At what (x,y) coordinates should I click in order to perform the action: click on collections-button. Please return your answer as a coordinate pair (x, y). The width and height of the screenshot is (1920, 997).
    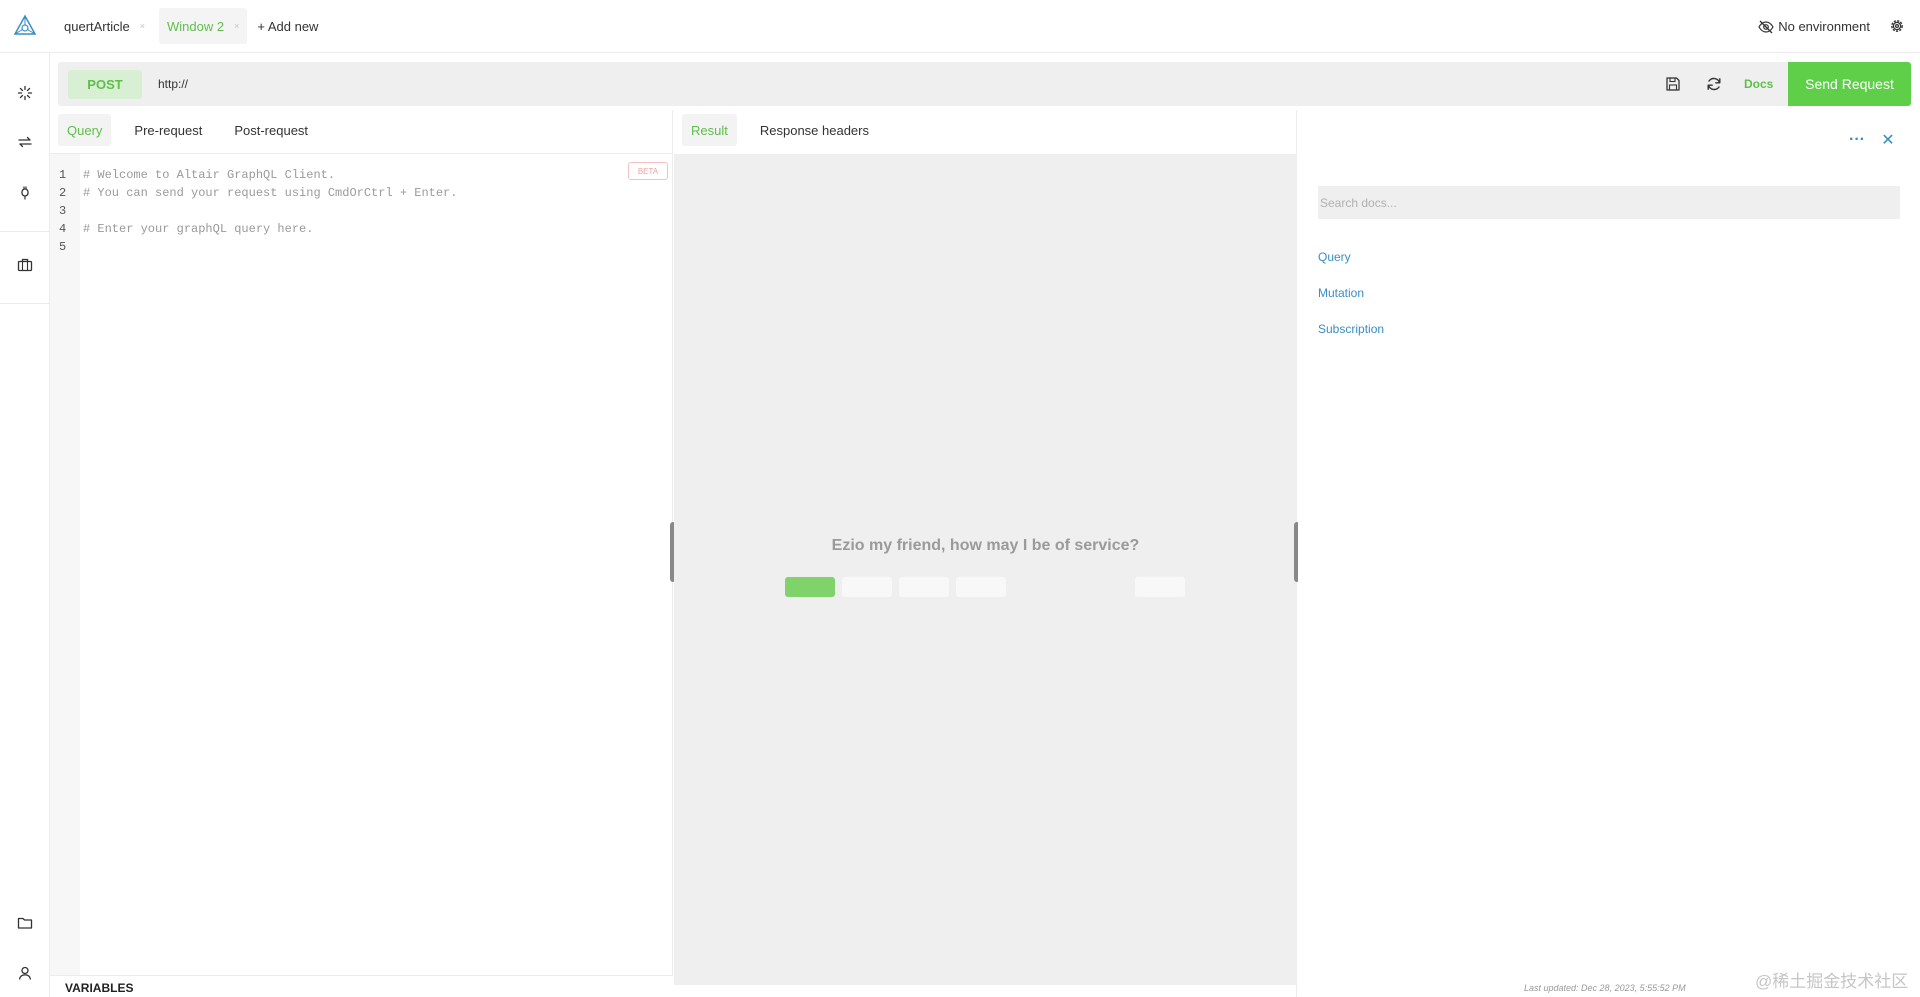
    Looking at the image, I should click on (25, 265).